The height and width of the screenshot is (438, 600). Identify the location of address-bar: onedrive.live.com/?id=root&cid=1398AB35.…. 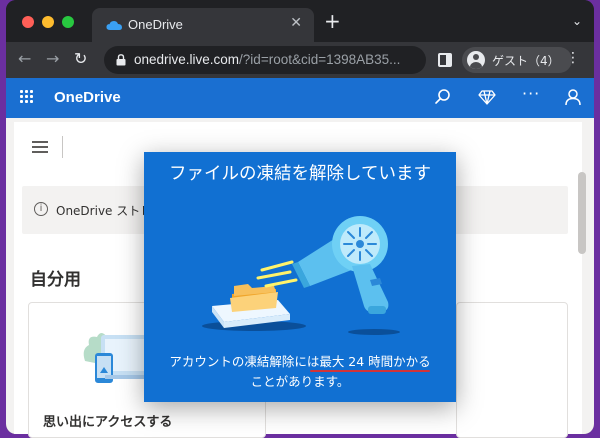
(265, 60).